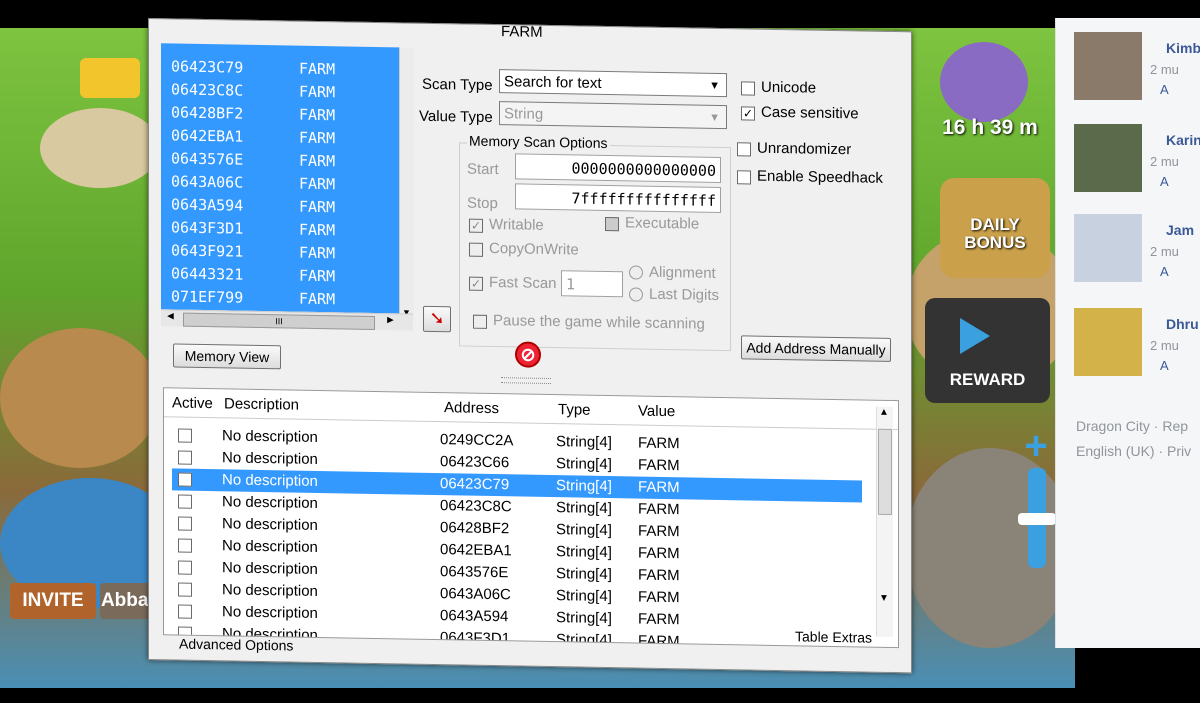  What do you see at coordinates (207, 67) in the screenshot?
I see `found-address: 06423C79` at bounding box center [207, 67].